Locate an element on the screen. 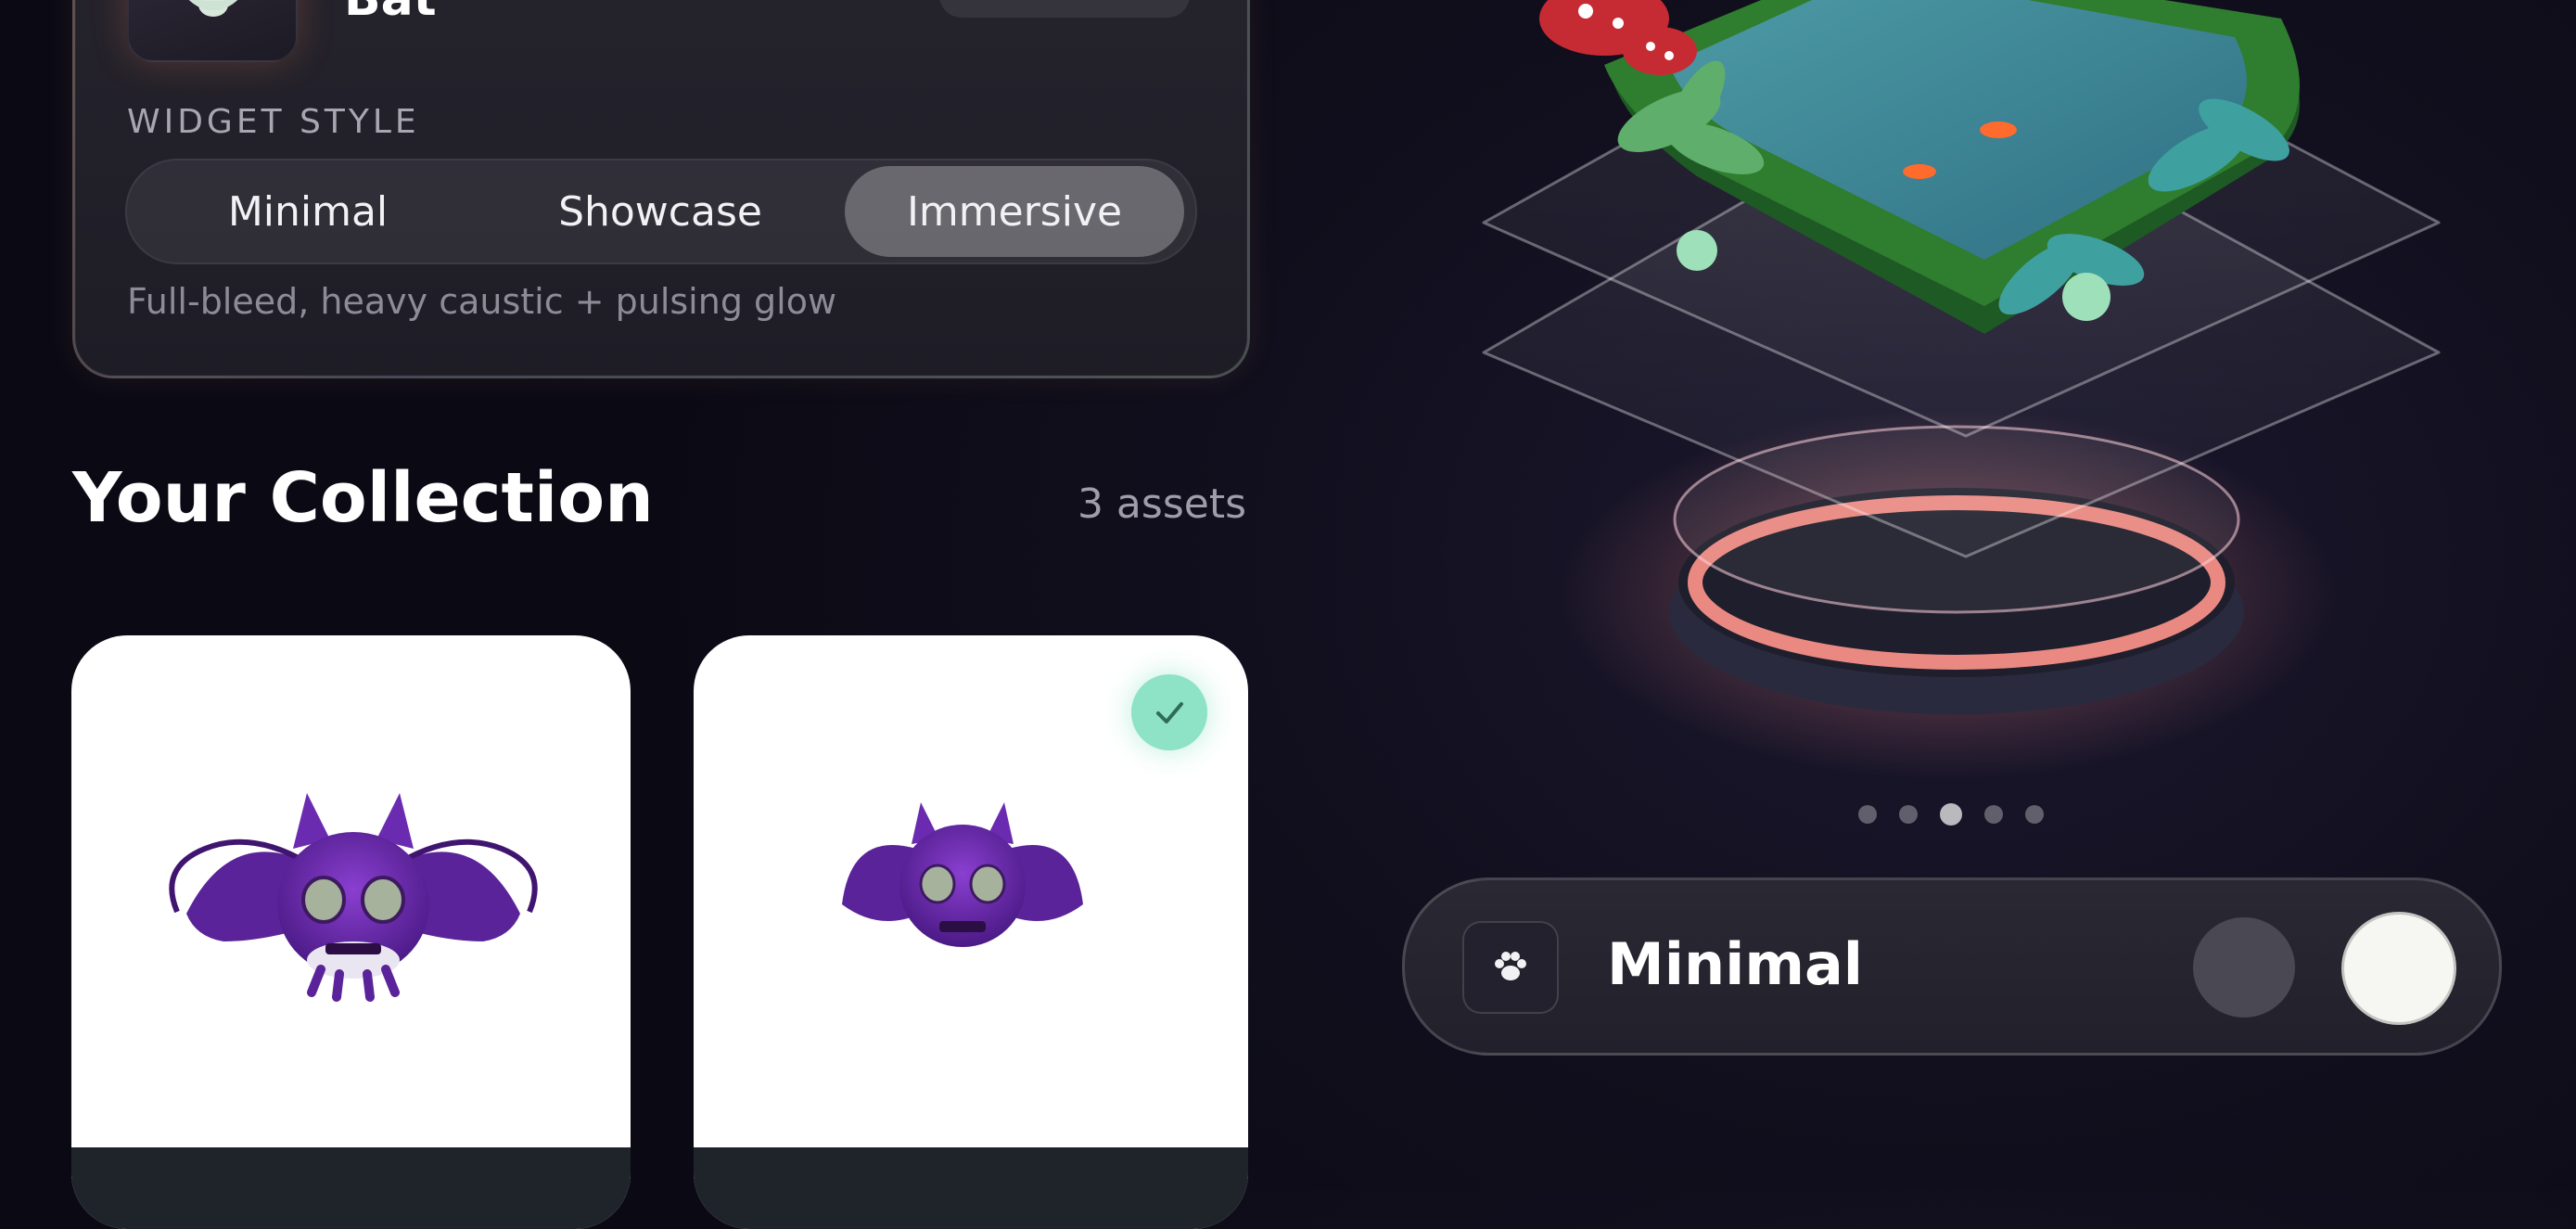 This screenshot has height=1229, width=2576. collection-item-selected is located at coordinates (971, 932).